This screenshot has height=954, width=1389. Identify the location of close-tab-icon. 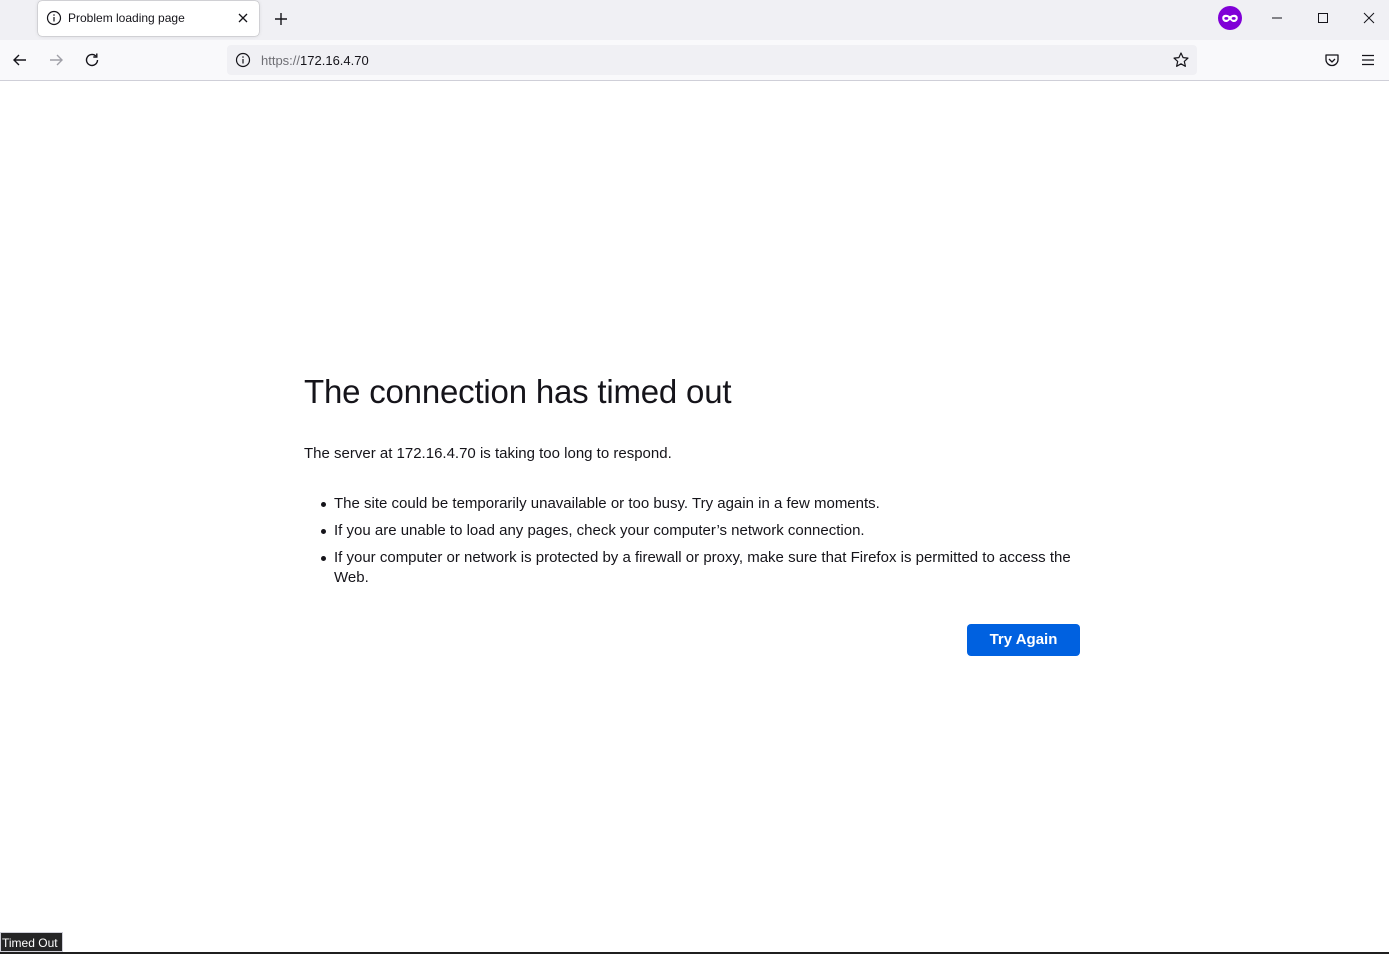
(243, 18).